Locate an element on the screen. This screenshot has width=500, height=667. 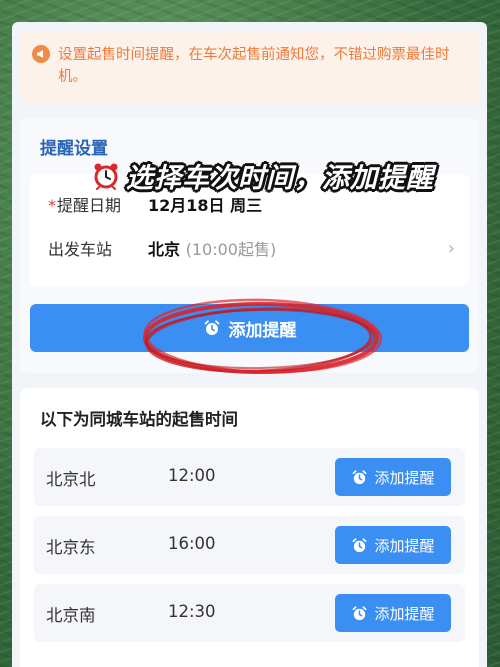
add-reminder-button: 添加提醒 is located at coordinates (249, 328).